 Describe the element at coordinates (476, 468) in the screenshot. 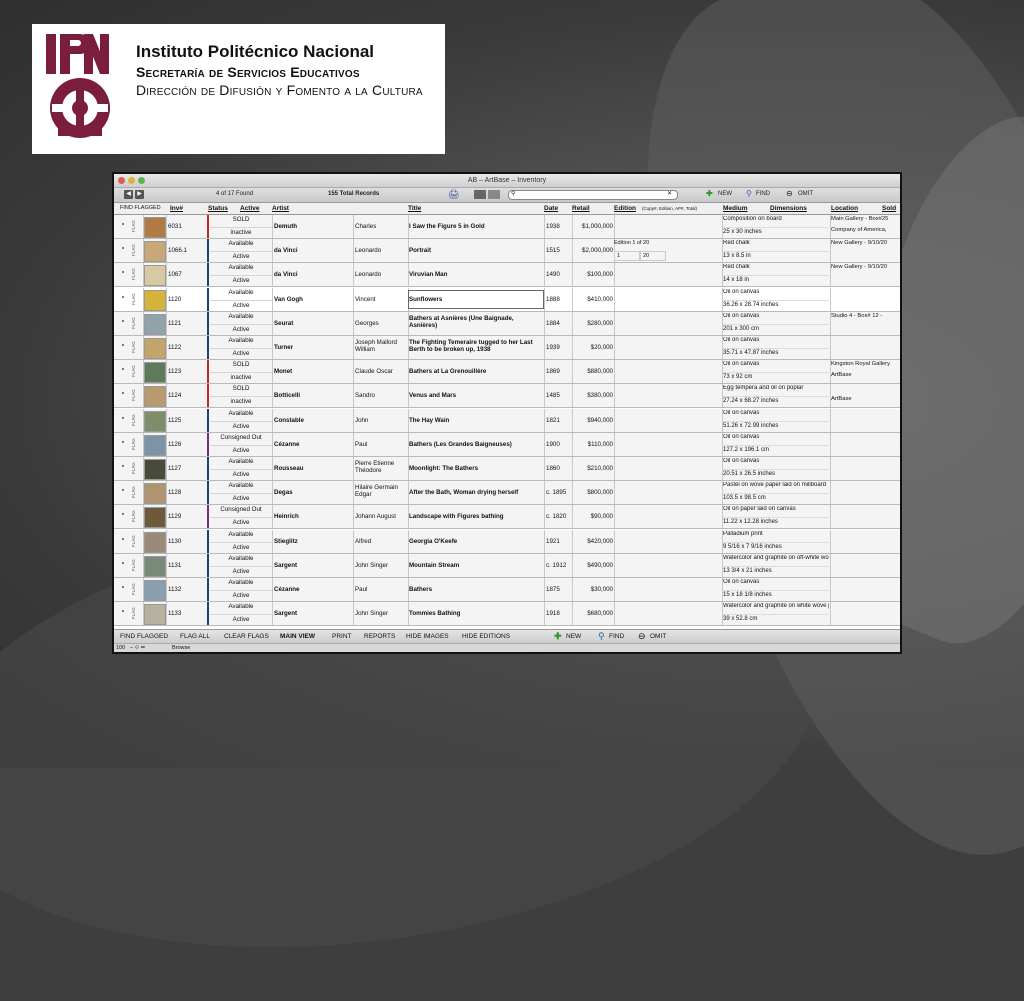

I see `artwork-title: Moonlight: The Bathers` at that location.